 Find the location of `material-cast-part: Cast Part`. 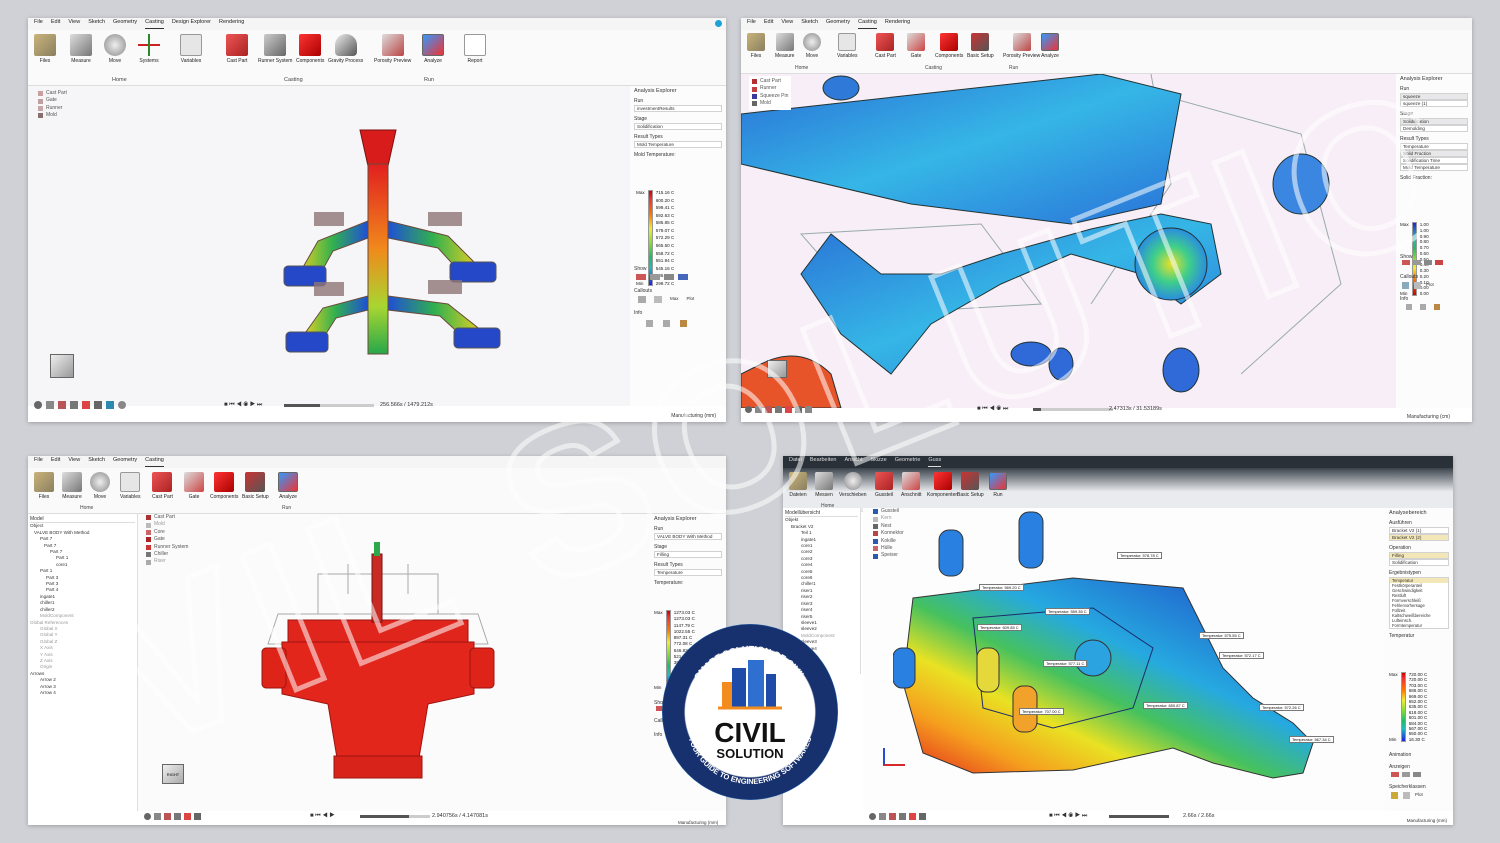

material-cast-part: Cast Part is located at coordinates (770, 81).